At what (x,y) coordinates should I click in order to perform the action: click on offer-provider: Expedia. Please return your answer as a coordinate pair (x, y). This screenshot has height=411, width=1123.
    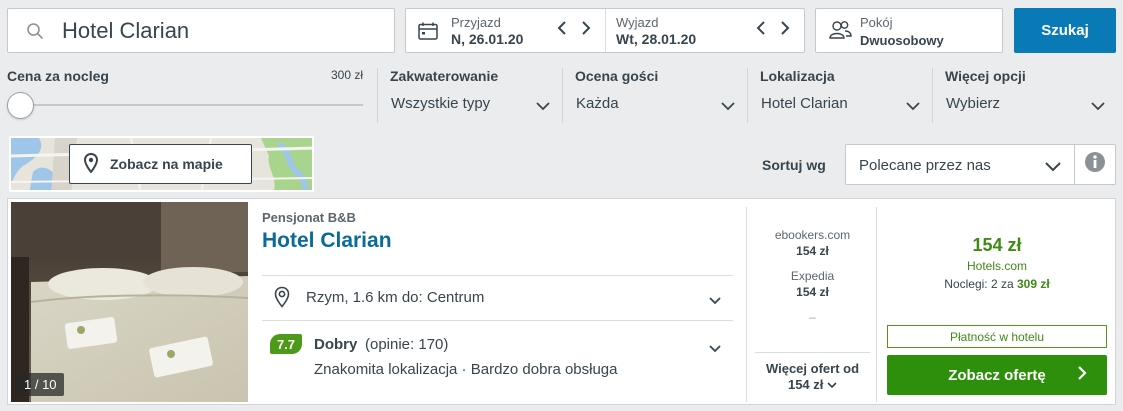
    Looking at the image, I should click on (812, 276).